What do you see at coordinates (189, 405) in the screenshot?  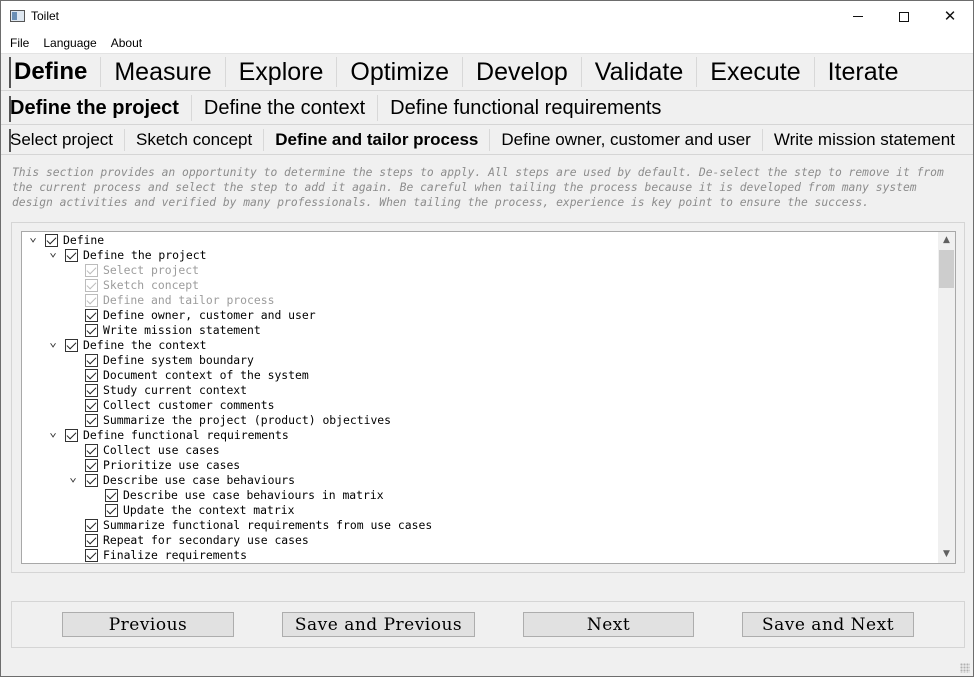 I see `tree-item-label: Collect customer comments` at bounding box center [189, 405].